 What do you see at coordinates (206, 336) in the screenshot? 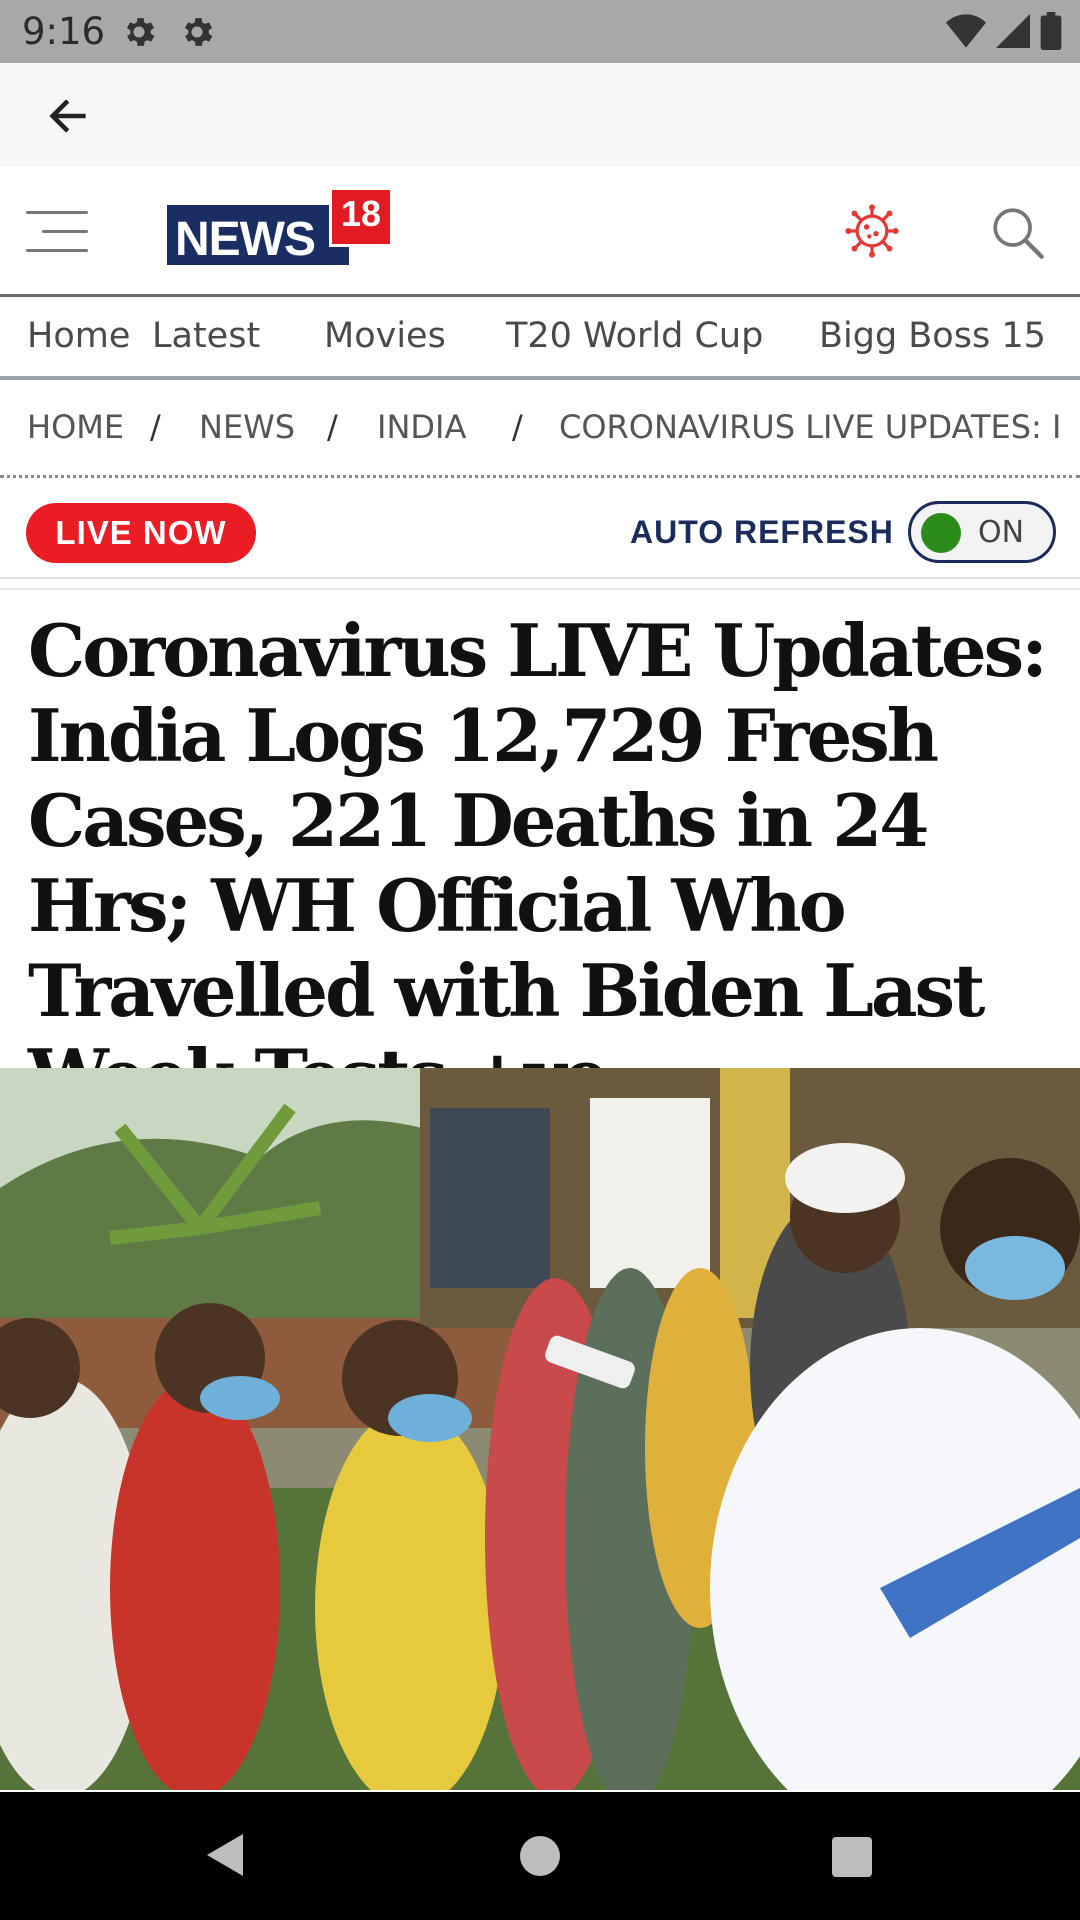
I see `nav-item-latest: Latest` at bounding box center [206, 336].